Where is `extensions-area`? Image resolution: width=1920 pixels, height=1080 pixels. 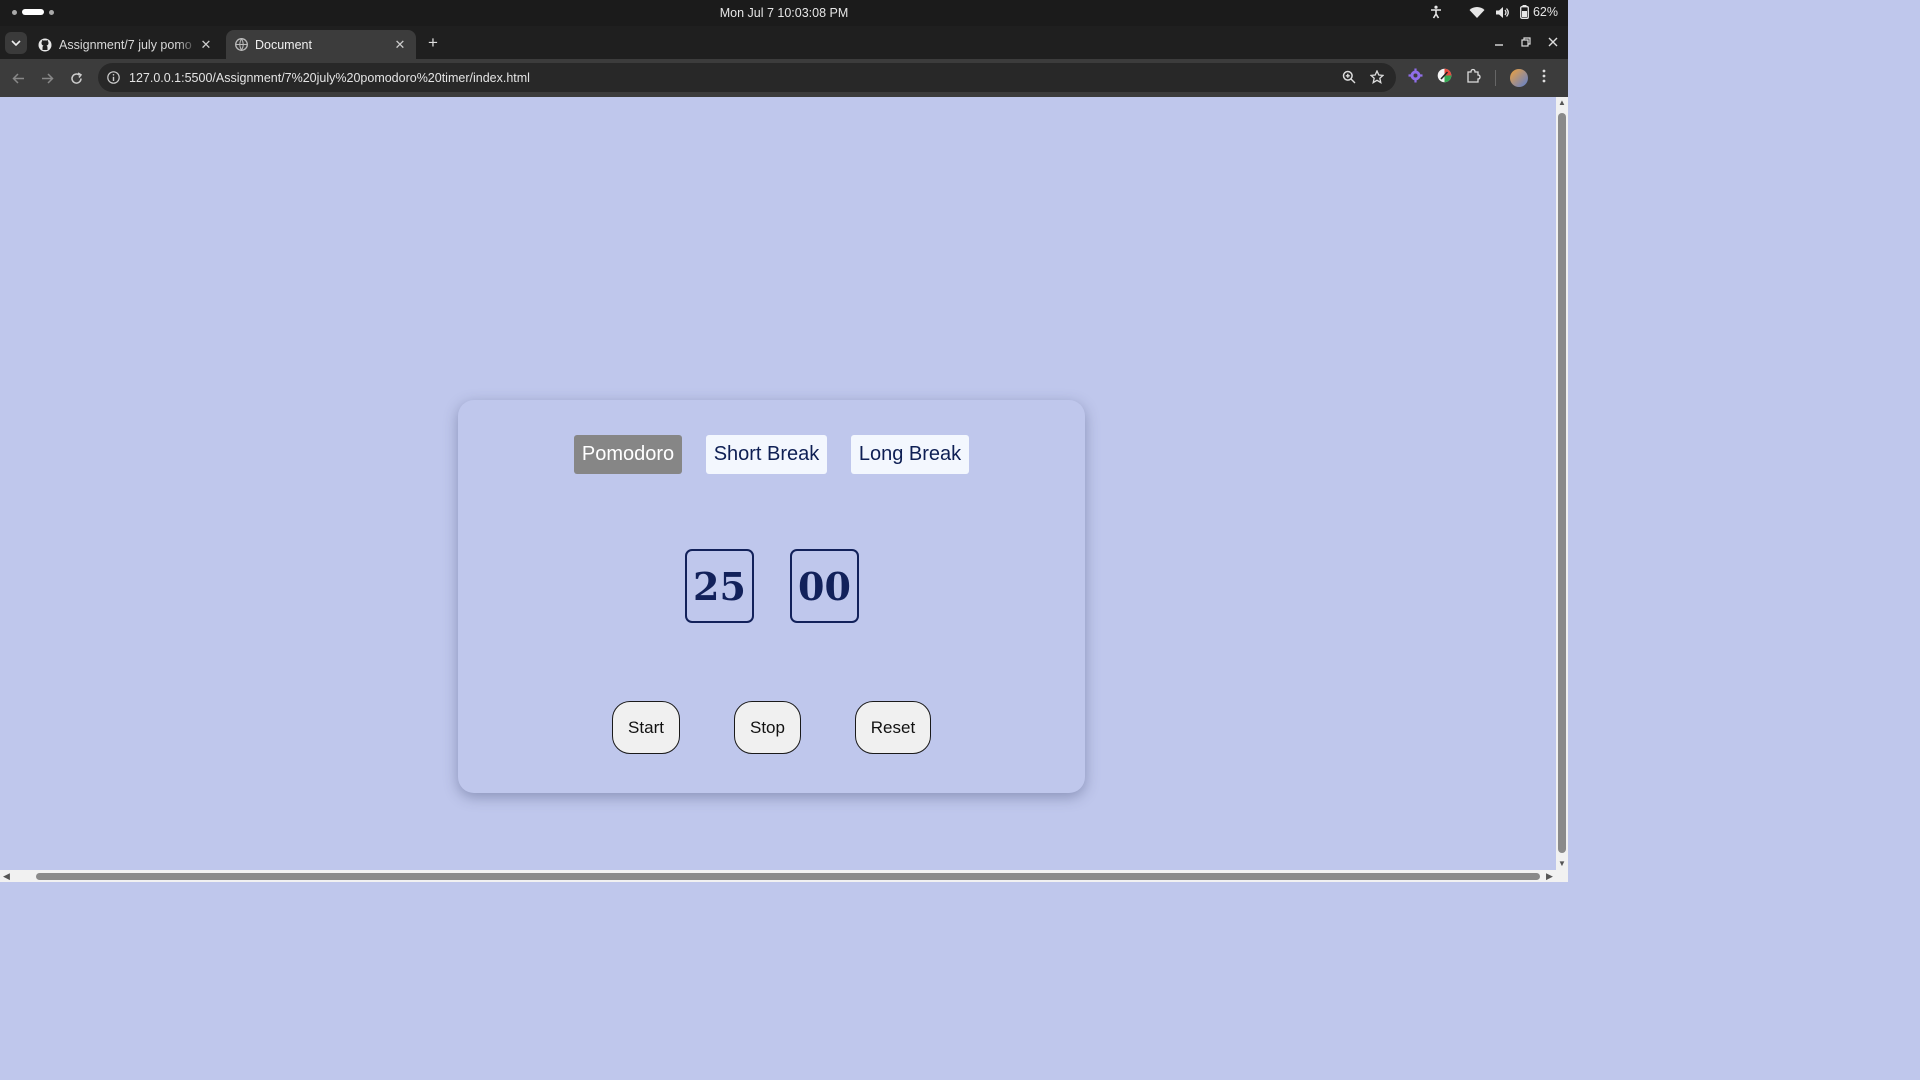 extensions-area is located at coordinates (1477, 78).